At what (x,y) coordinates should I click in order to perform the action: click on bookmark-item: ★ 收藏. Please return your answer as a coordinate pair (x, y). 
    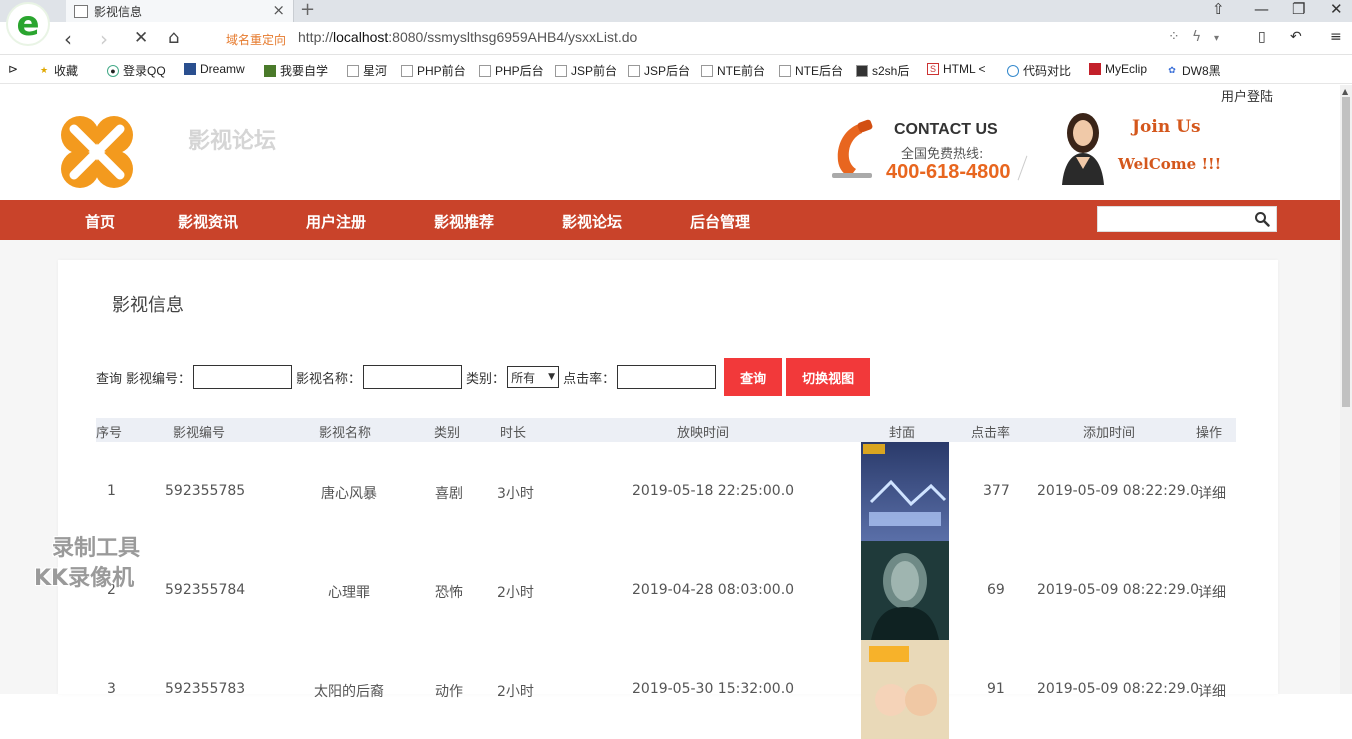
    Looking at the image, I should click on (58, 70).